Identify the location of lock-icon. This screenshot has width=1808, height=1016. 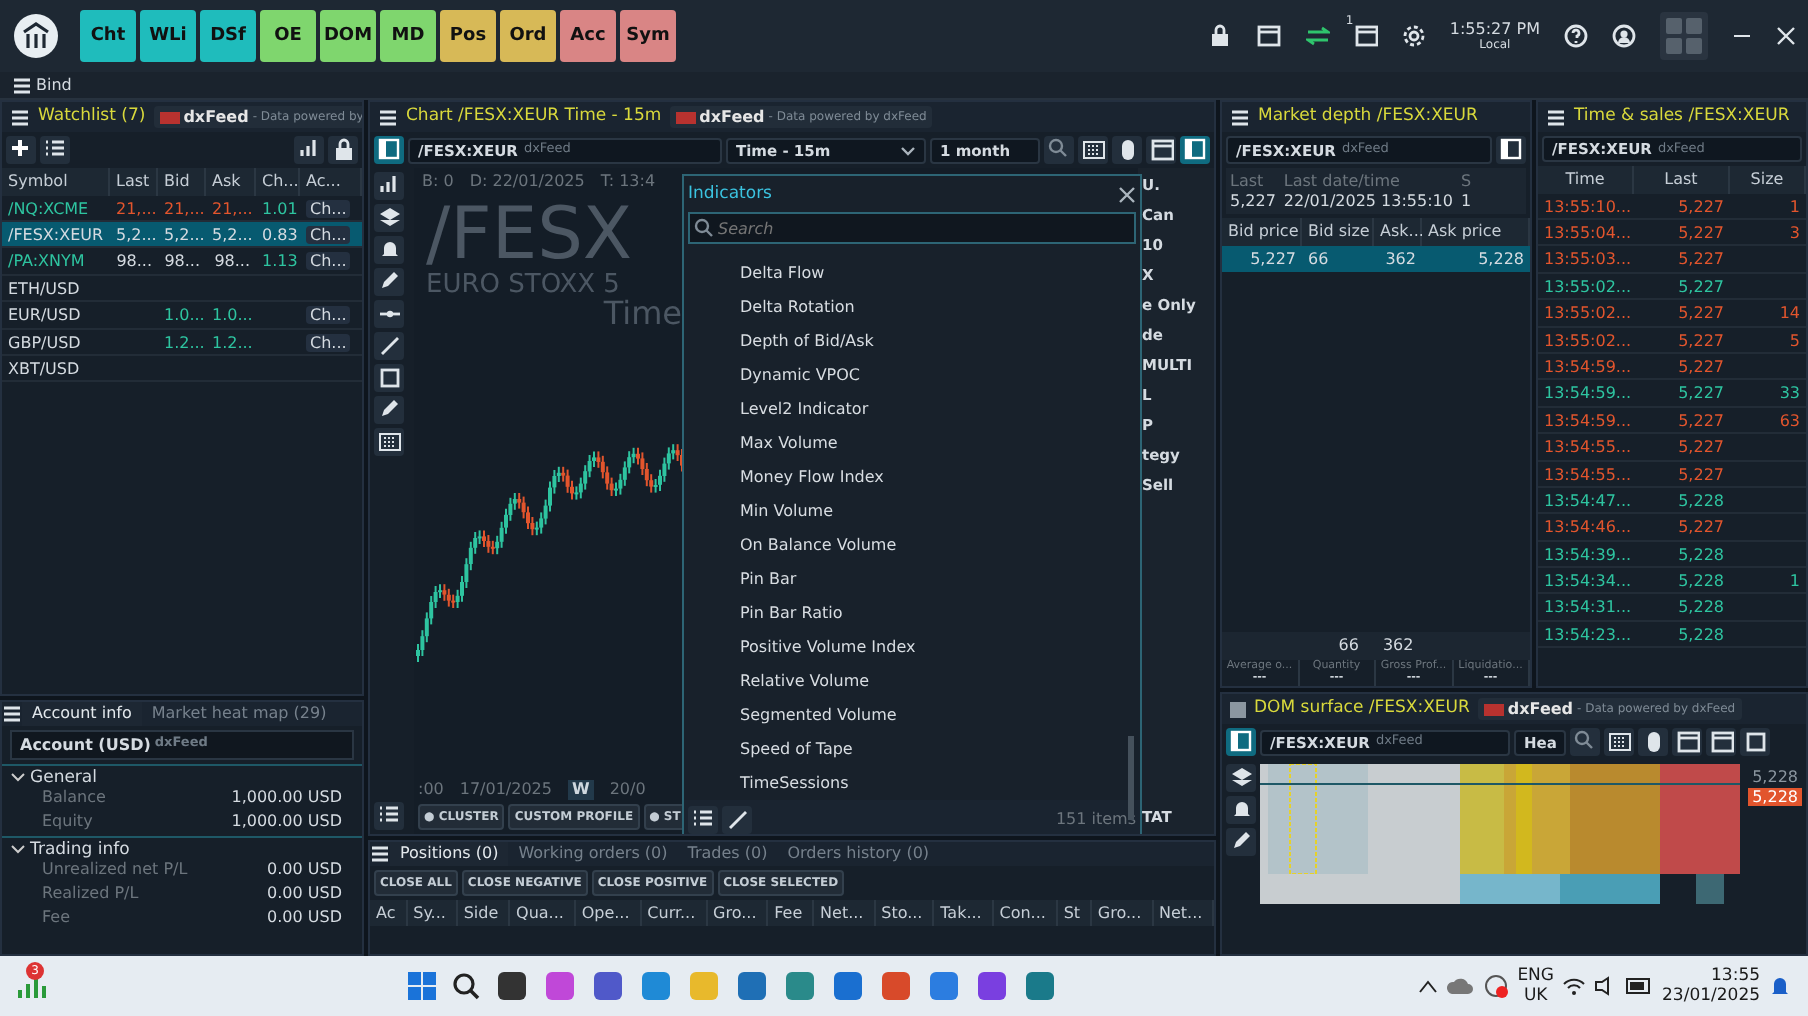
(1219, 36).